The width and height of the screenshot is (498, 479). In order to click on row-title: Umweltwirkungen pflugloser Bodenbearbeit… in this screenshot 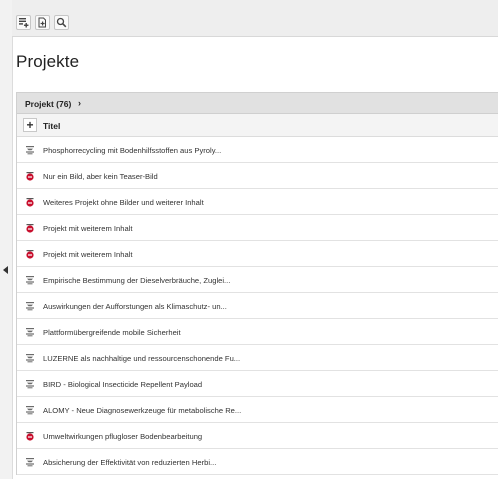, I will do `click(122, 436)`.